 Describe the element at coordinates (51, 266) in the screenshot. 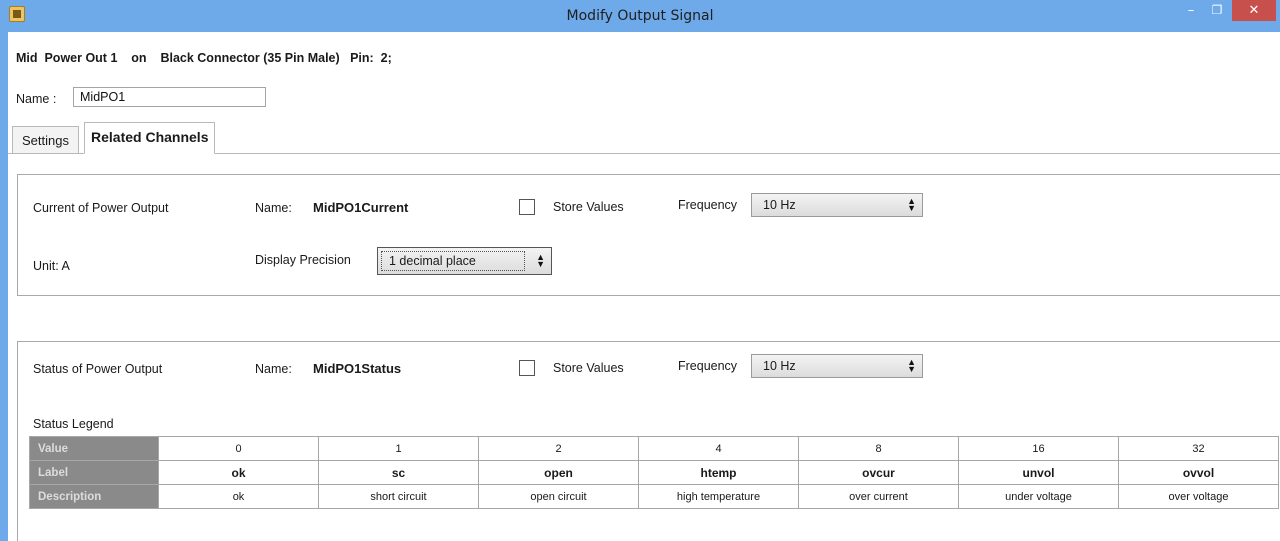

I see `current-unit: Unit: A` at that location.